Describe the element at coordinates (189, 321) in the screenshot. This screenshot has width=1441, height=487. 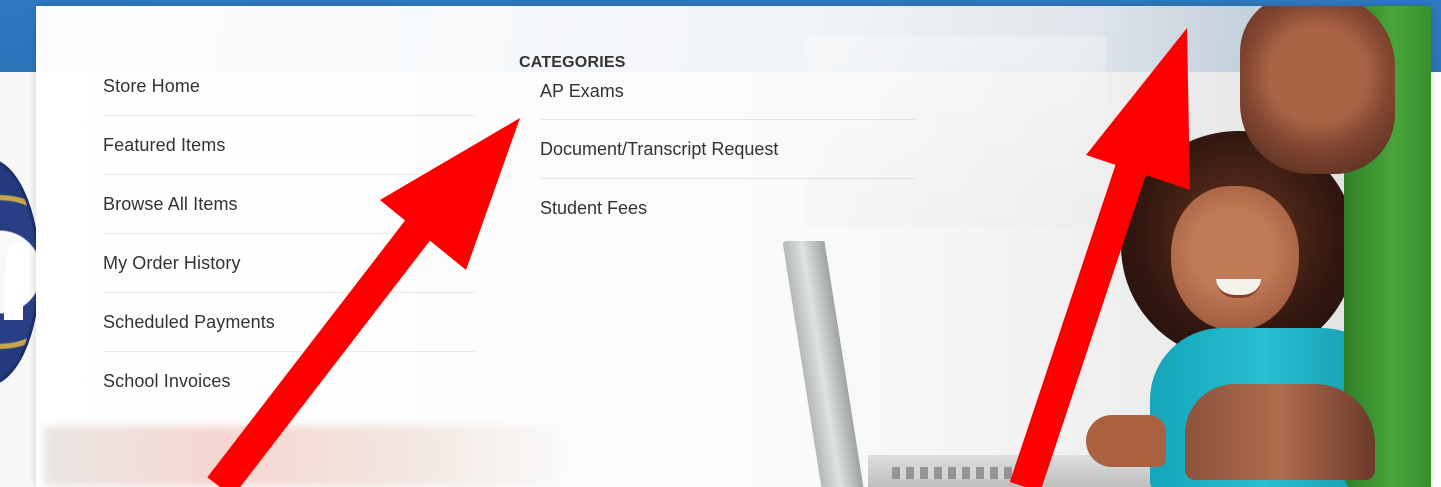
I see `menu-item-label: Scheduled Payments` at that location.